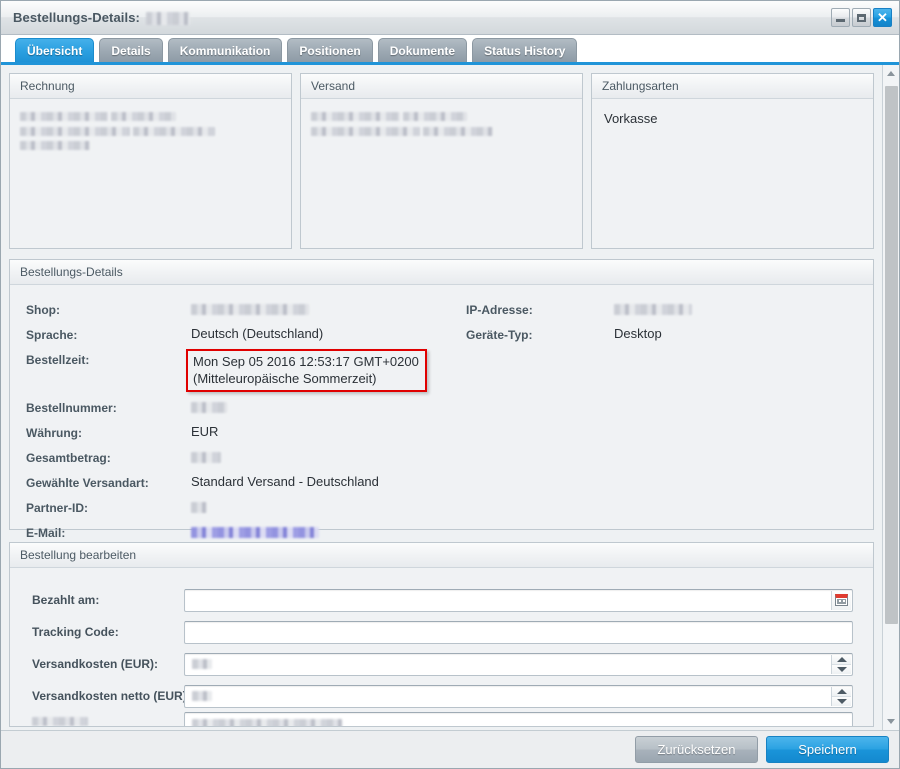 This screenshot has height=769, width=900. Describe the element at coordinates (518, 696) in the screenshot. I see `versandkosten-netto-input` at that location.